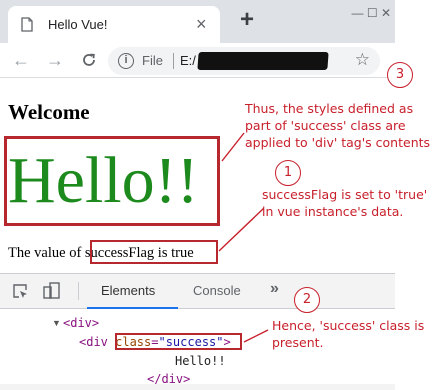 Image resolution: width=440 pixels, height=390 pixels. Describe the element at coordinates (21, 60) in the screenshot. I see `back-arrow-icon: ←` at that location.